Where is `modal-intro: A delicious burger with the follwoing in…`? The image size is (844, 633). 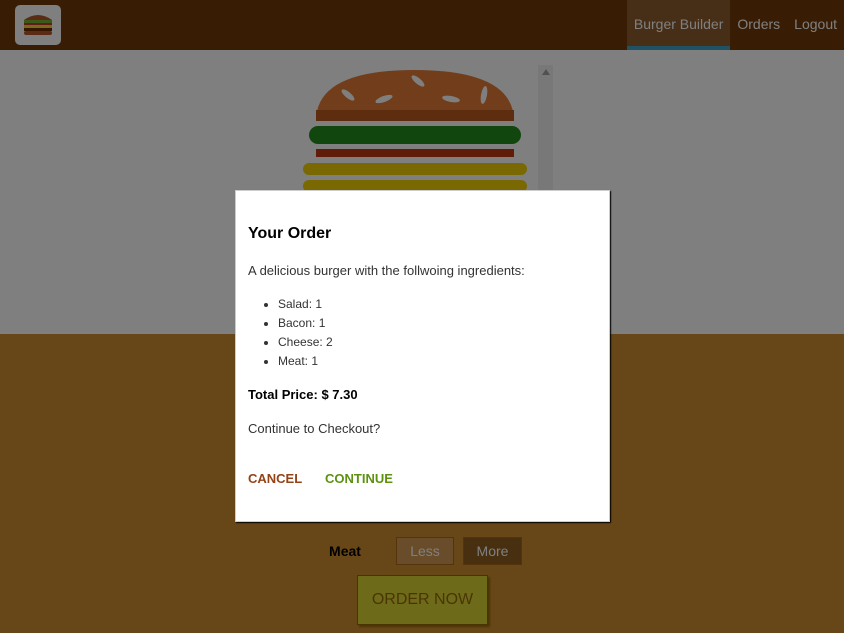 modal-intro: A delicious burger with the follwoing in… is located at coordinates (386, 270).